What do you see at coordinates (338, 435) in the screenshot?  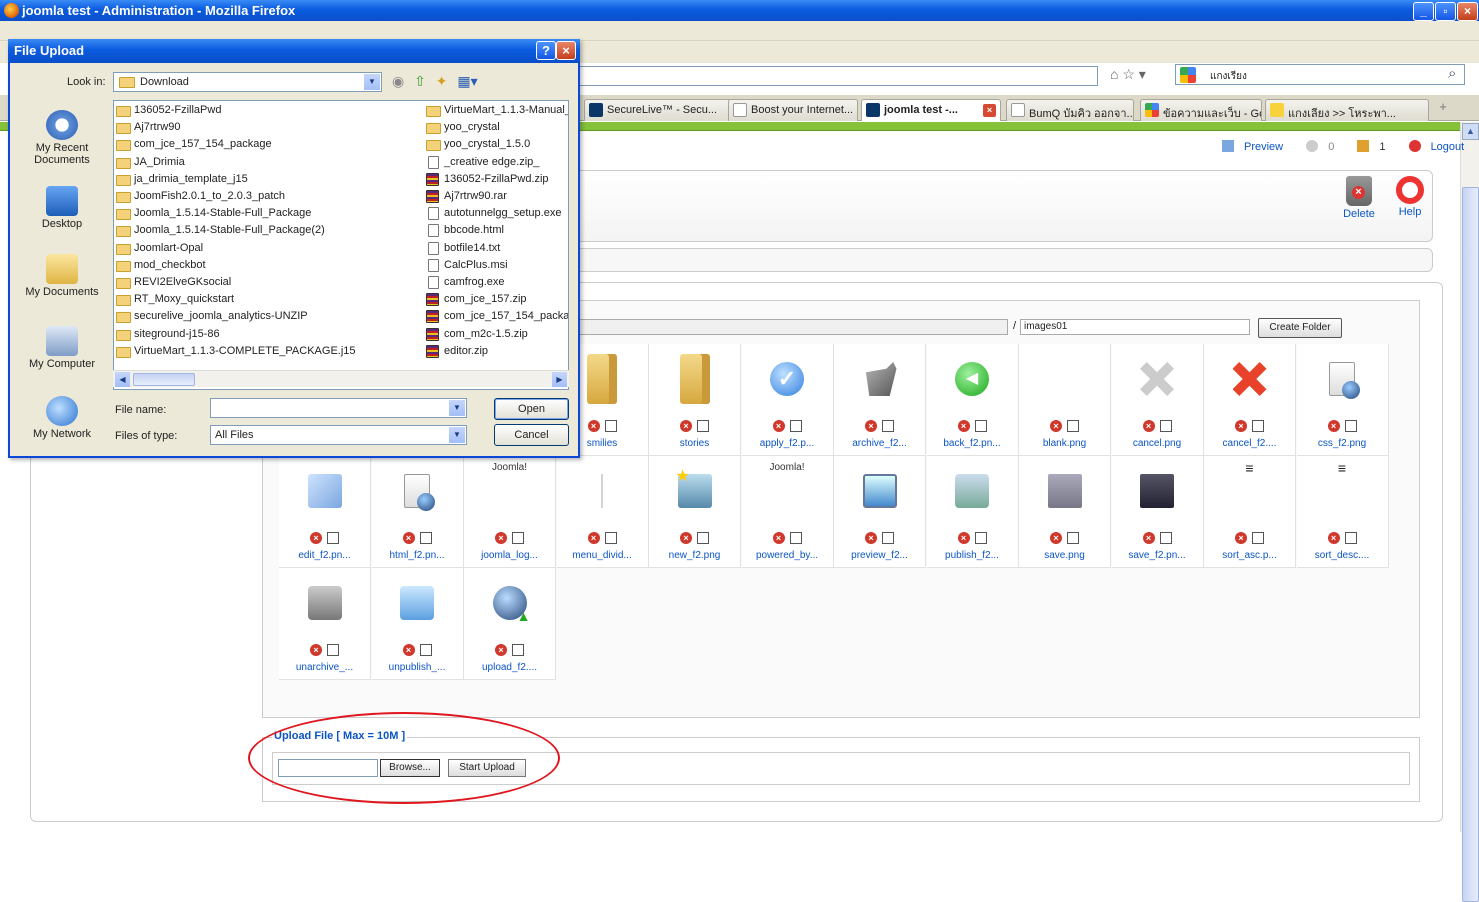 I see `files-of-type-select: All Files ▼` at bounding box center [338, 435].